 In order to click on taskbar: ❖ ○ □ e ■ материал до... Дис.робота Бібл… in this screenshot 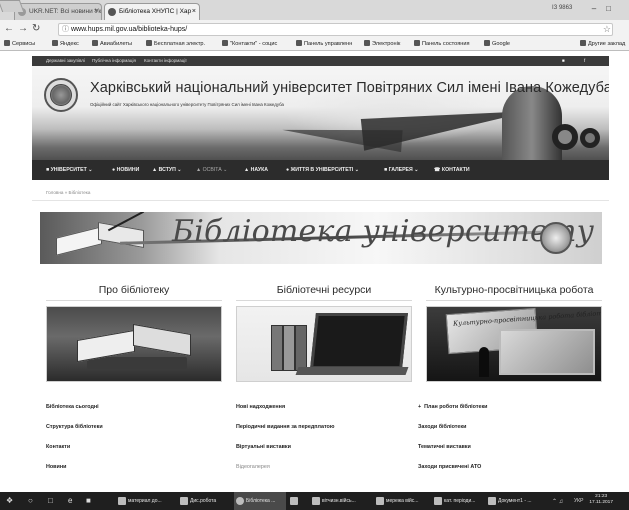, I will do `click(314, 501)`.